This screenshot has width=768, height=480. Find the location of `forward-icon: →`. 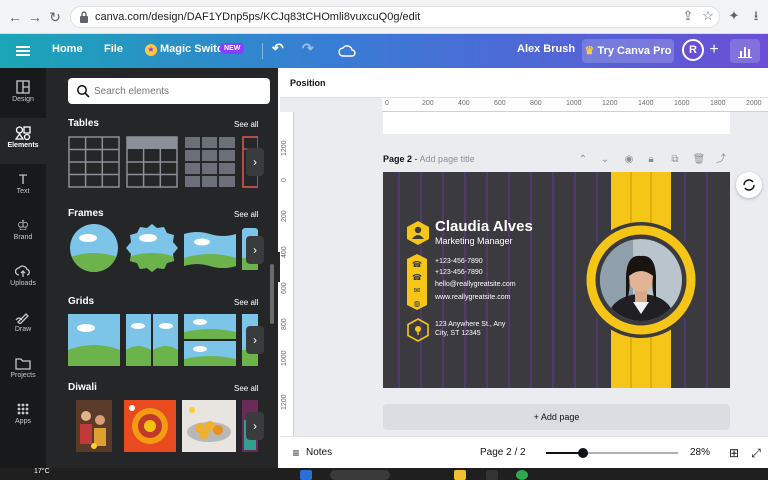

forward-icon: → is located at coordinates (35, 17).